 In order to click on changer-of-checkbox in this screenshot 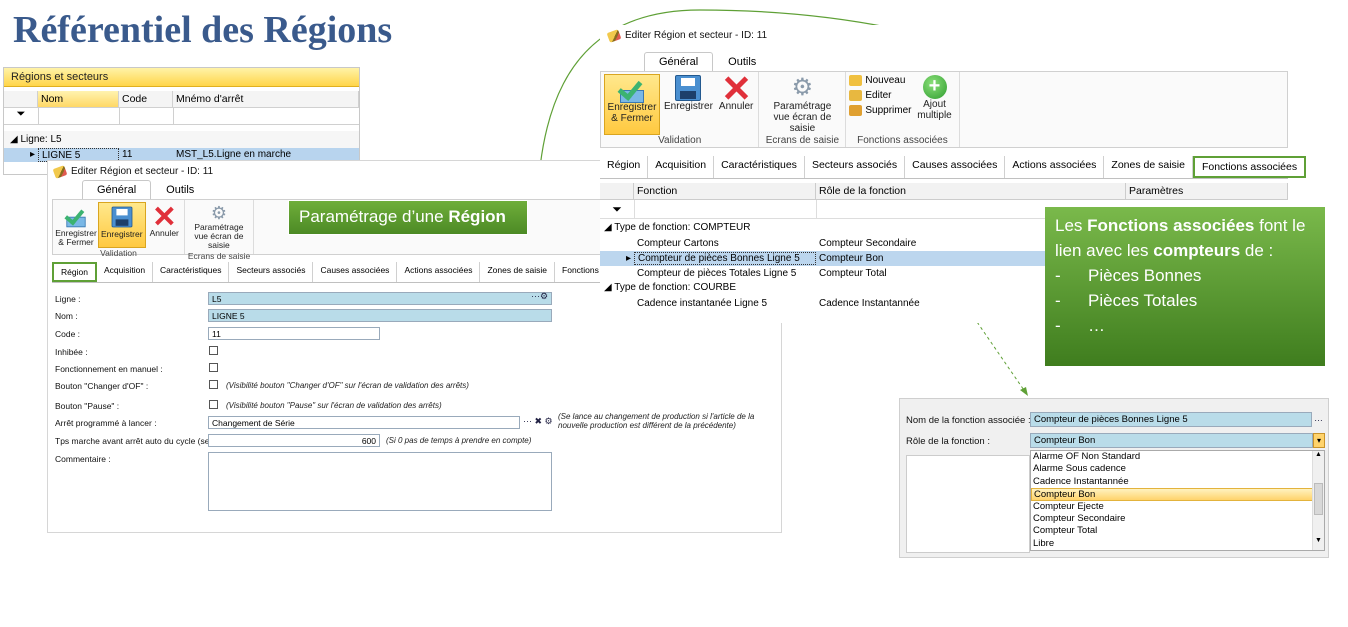, I will do `click(213, 384)`.